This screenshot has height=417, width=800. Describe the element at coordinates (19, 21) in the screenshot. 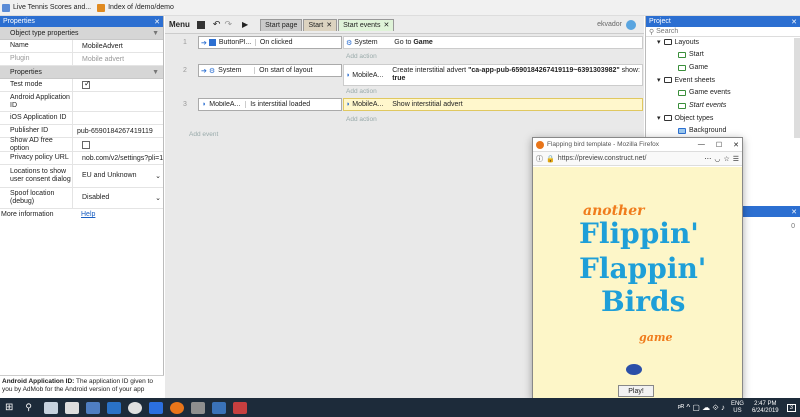

I see `panel-title: Properties` at that location.